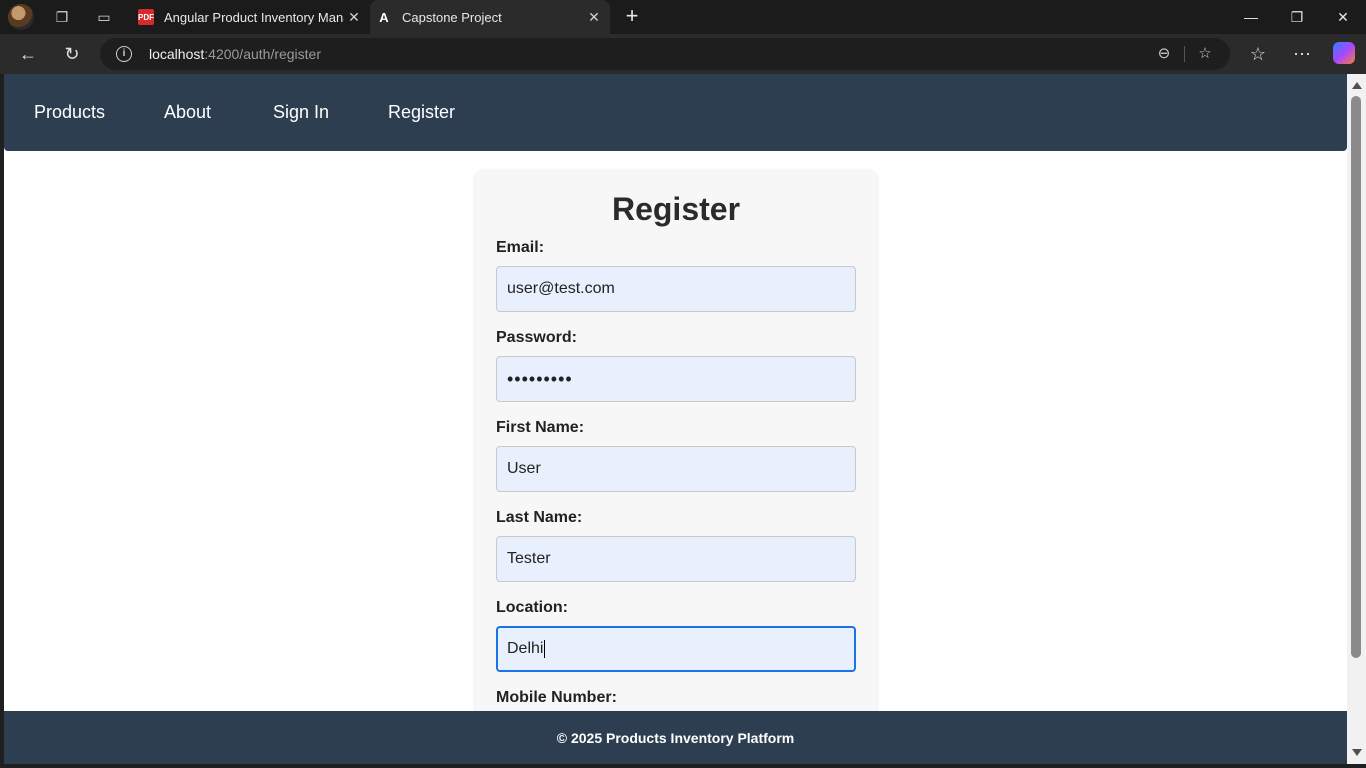 Image resolution: width=1366 pixels, height=768 pixels. I want to click on scroll-thumb, so click(1356, 377).